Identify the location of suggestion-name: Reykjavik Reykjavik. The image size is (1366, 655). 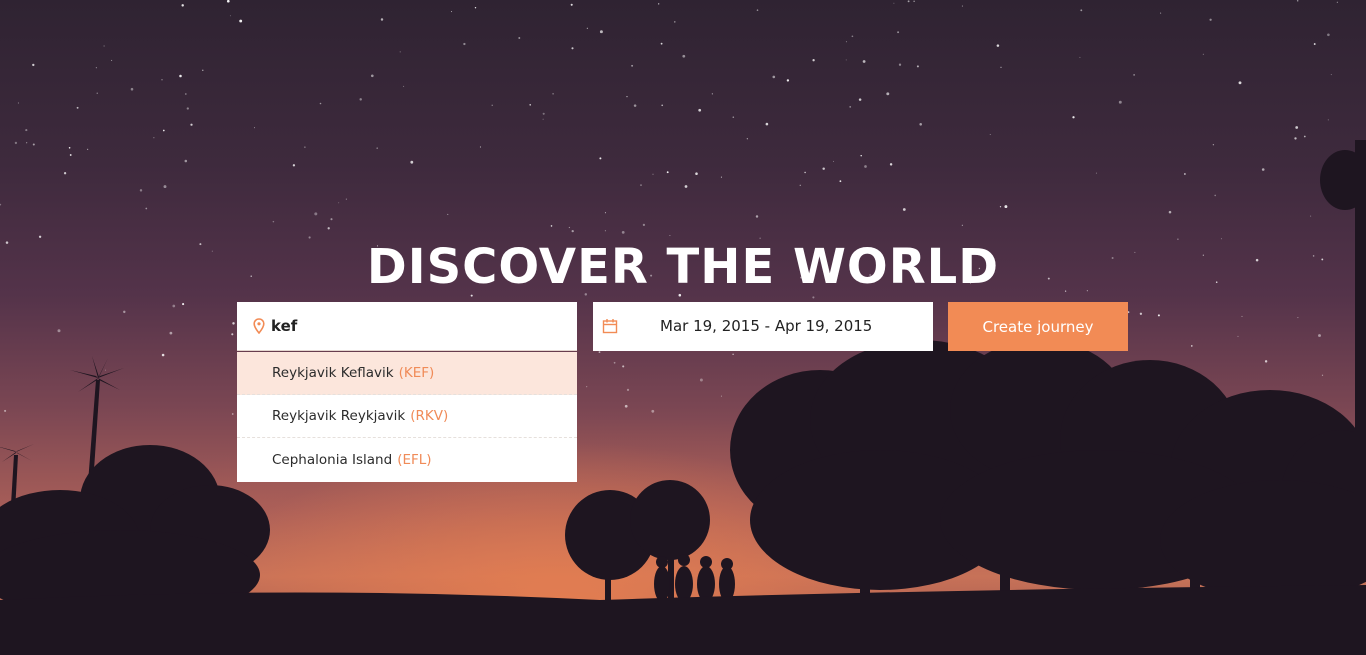
(339, 416).